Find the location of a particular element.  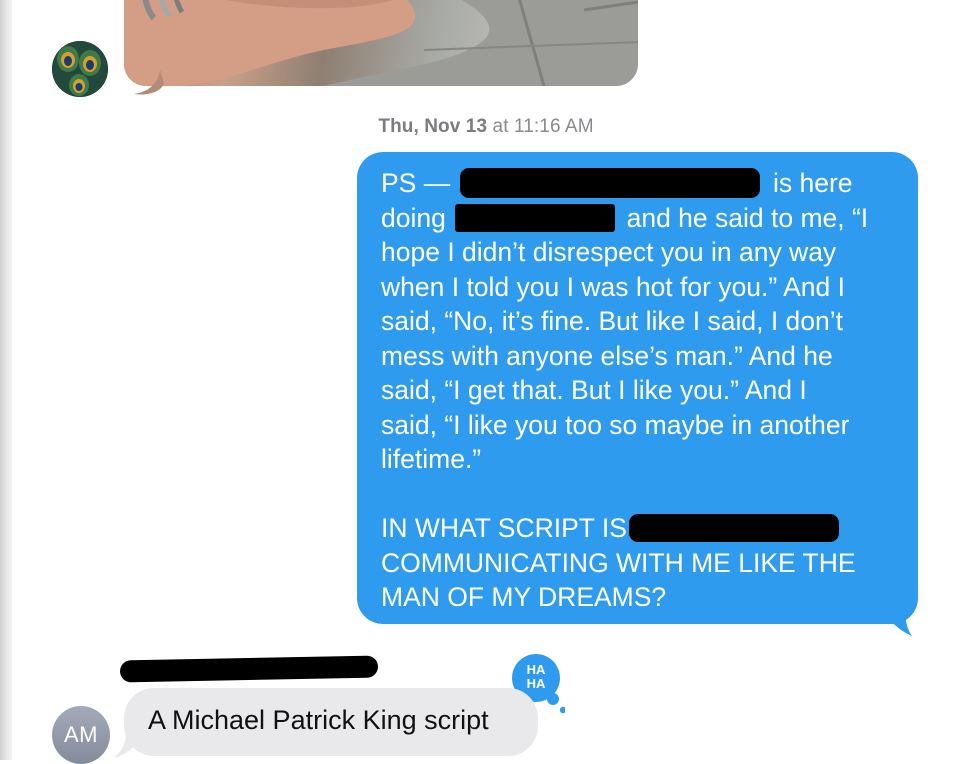

message-timestamp: Thu, Nov 13 at 11:16 AM is located at coordinates (479, 127).